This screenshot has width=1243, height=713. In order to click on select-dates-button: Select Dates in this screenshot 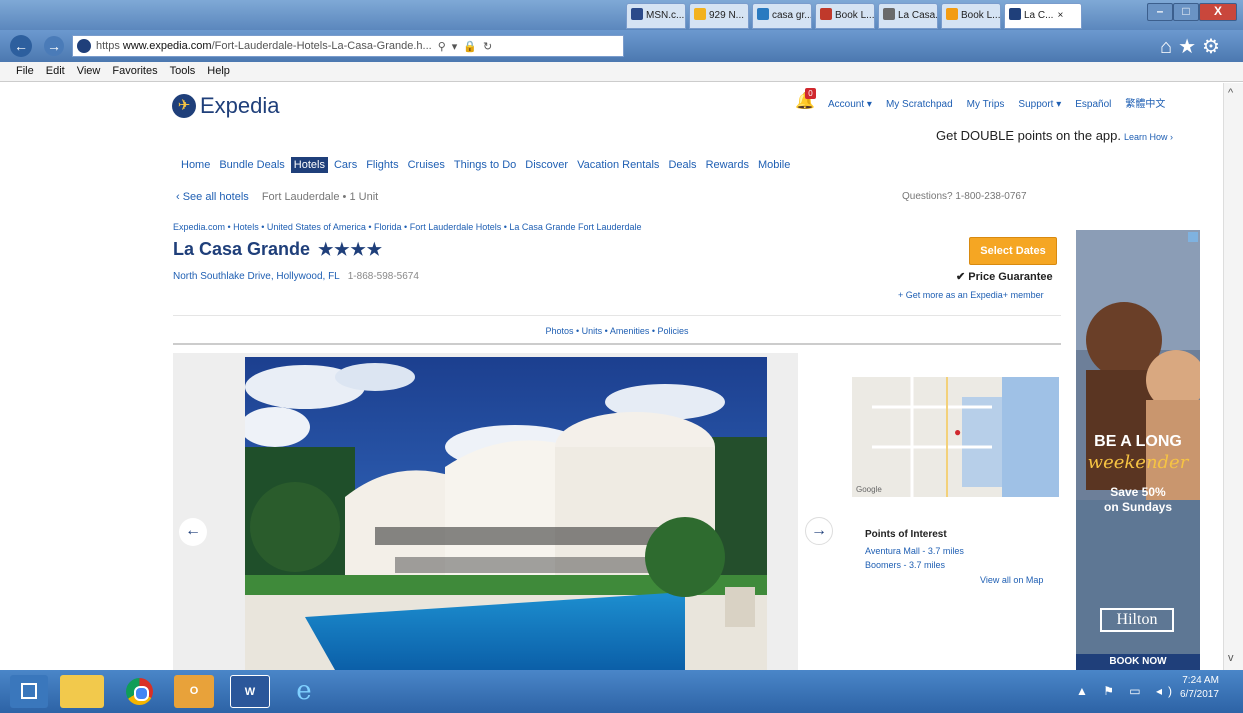, I will do `click(1013, 251)`.